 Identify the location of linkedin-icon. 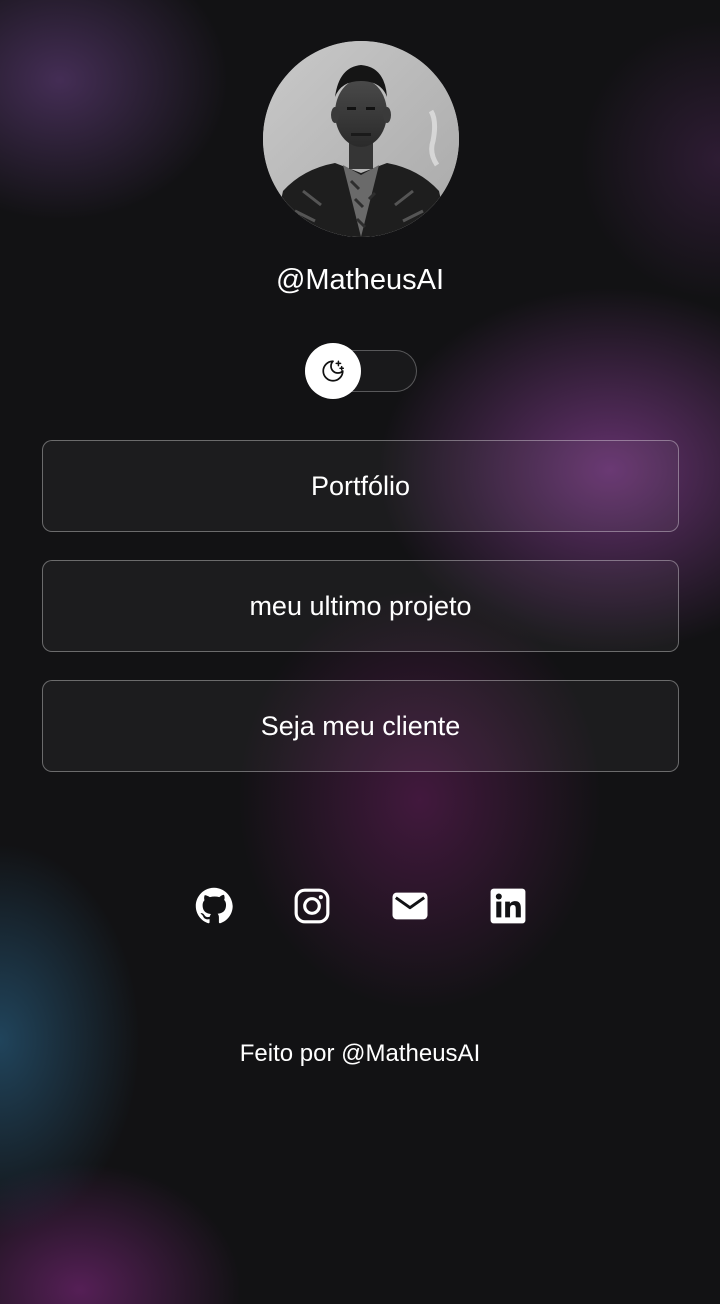
(508, 906).